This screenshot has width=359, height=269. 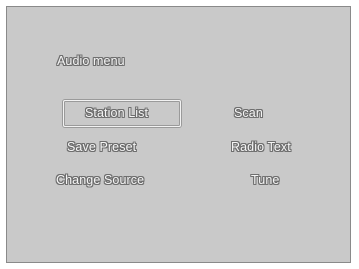 What do you see at coordinates (91, 61) in the screenshot?
I see `menu-title: Audio menu` at bounding box center [91, 61].